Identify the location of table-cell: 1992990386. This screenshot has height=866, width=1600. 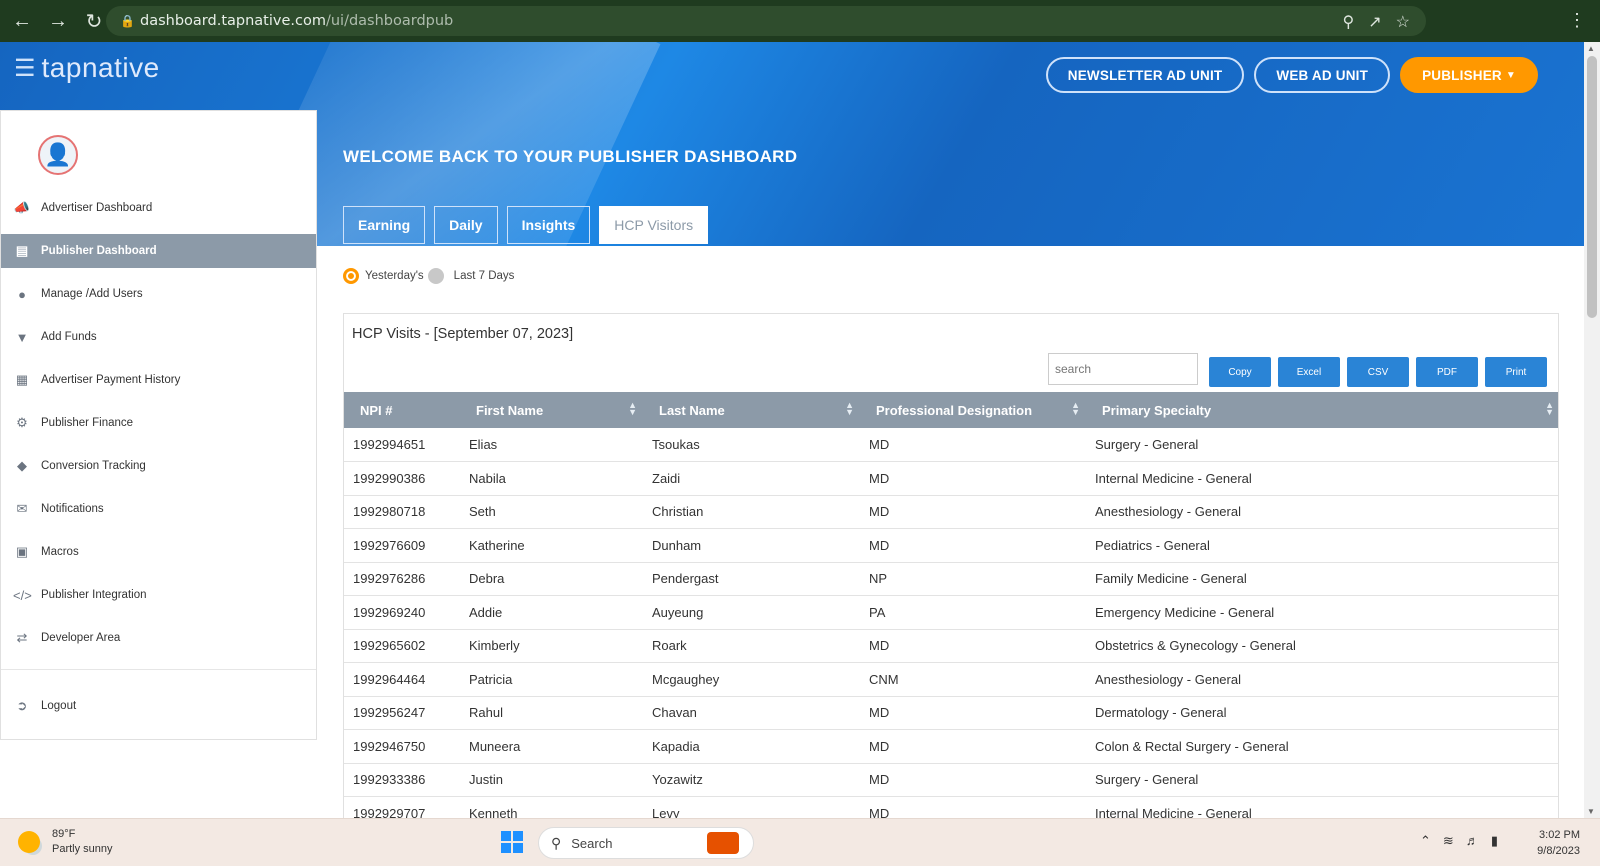
(402, 478).